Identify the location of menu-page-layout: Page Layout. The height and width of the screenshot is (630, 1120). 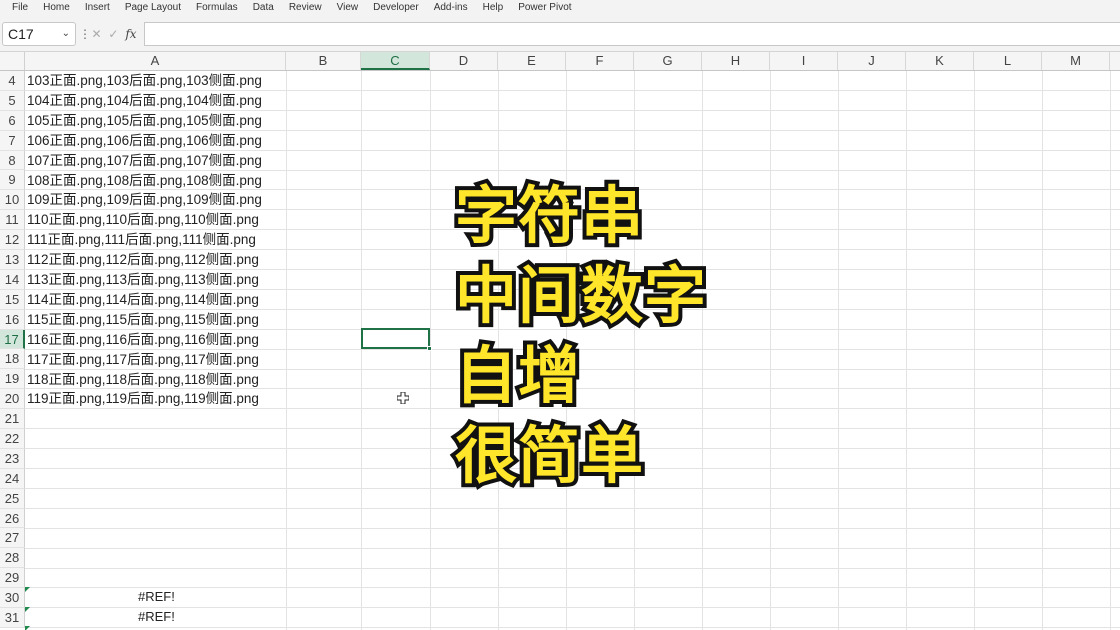
(153, 8).